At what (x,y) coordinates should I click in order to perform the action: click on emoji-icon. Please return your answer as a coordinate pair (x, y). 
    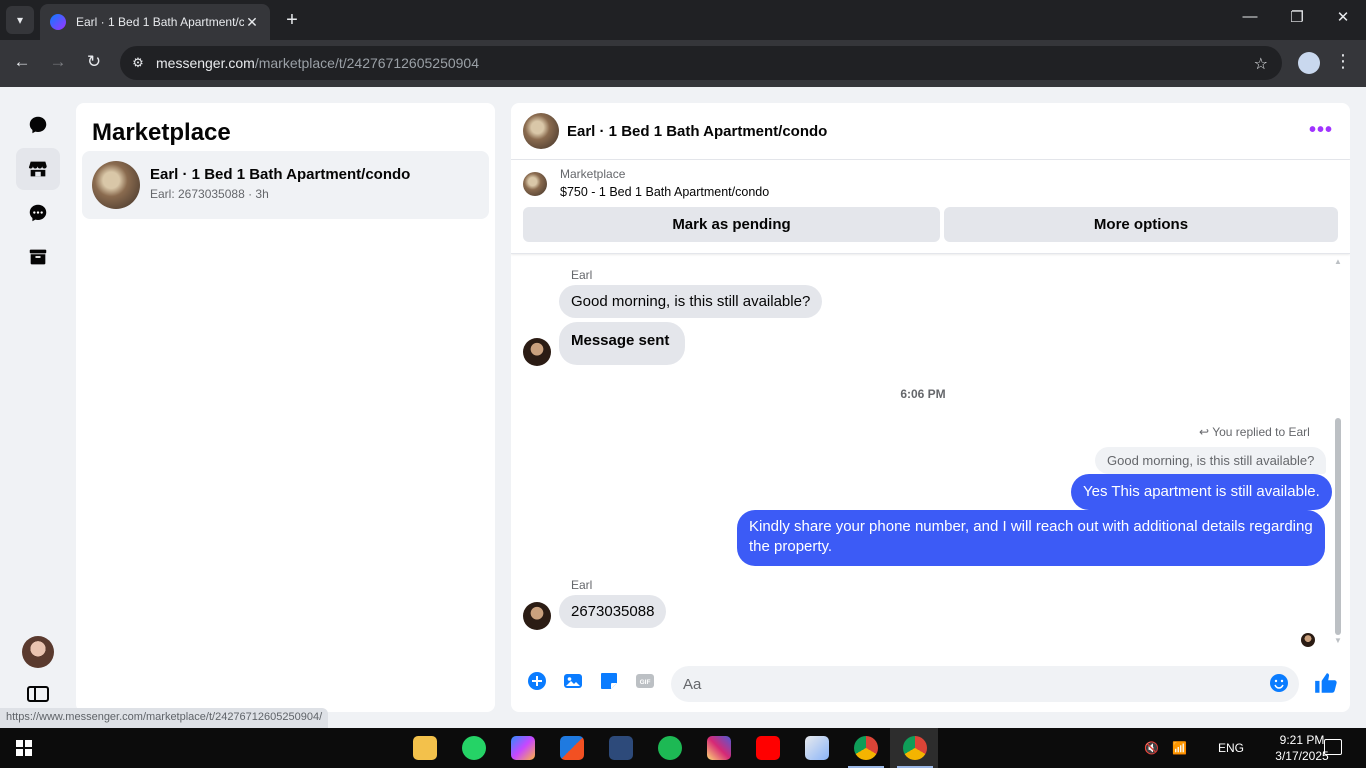
    Looking at the image, I should click on (1279, 683).